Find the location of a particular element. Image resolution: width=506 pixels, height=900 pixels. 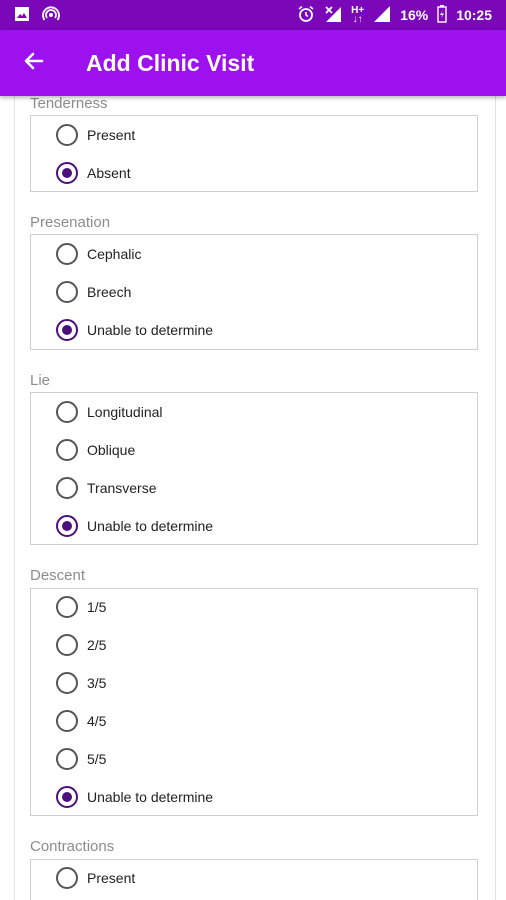

section-label: Contractions is located at coordinates (72, 846).